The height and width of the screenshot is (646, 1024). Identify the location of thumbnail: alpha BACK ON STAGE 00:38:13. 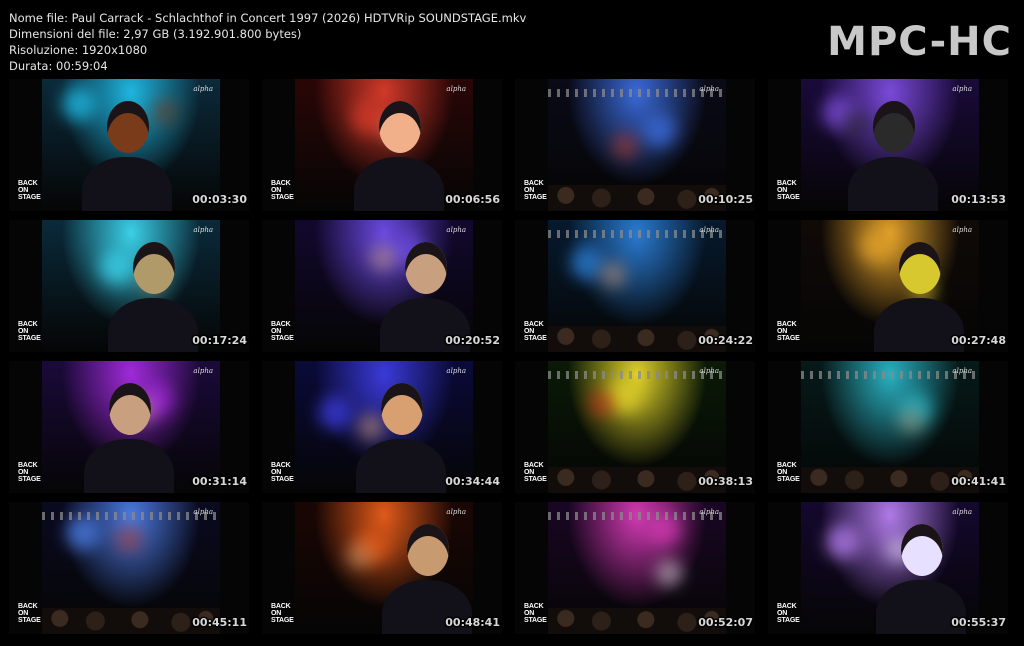
(635, 427).